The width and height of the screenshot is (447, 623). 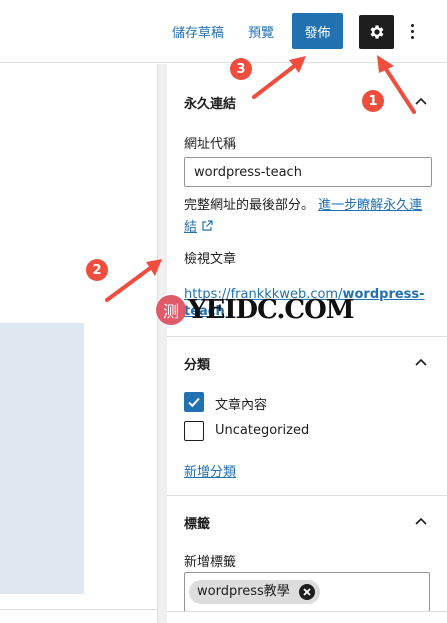 I want to click on watermark: 测 YEIDC.COM, so click(x=255, y=310).